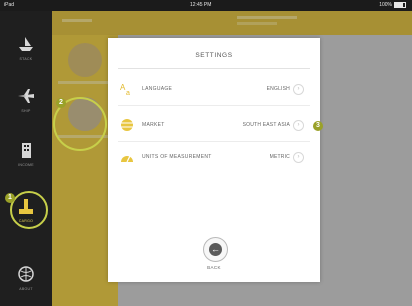 This screenshot has width=412, height=306. Describe the element at coordinates (26, 289) in the screenshot. I see `nav-label: ABOUT` at that location.